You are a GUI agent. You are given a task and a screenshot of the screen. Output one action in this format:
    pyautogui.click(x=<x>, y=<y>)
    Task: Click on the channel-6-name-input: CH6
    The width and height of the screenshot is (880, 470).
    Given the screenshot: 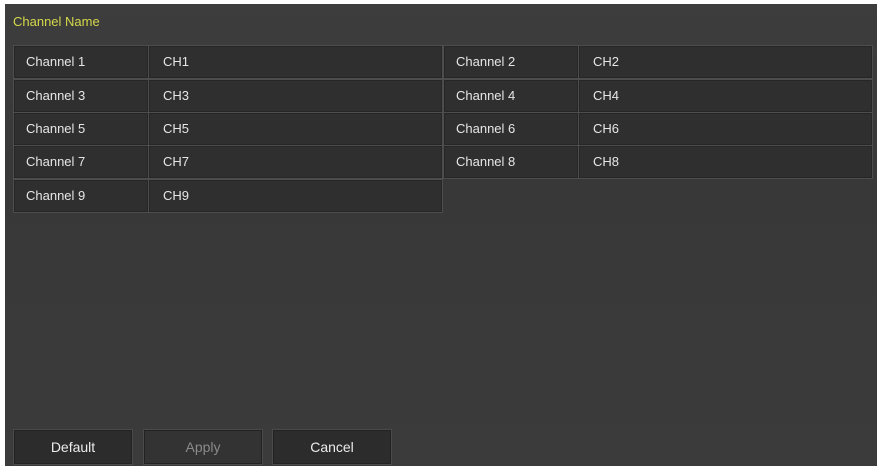 What is the action you would take?
    pyautogui.click(x=725, y=129)
    